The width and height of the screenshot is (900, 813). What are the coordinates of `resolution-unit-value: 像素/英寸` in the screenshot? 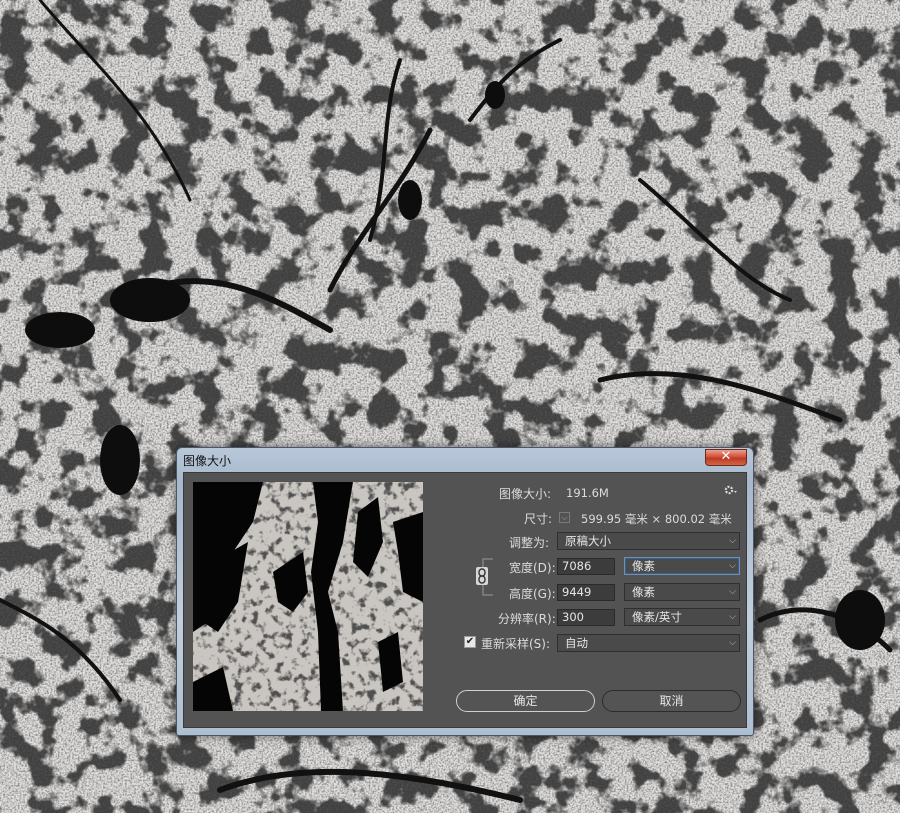 It's located at (657, 617).